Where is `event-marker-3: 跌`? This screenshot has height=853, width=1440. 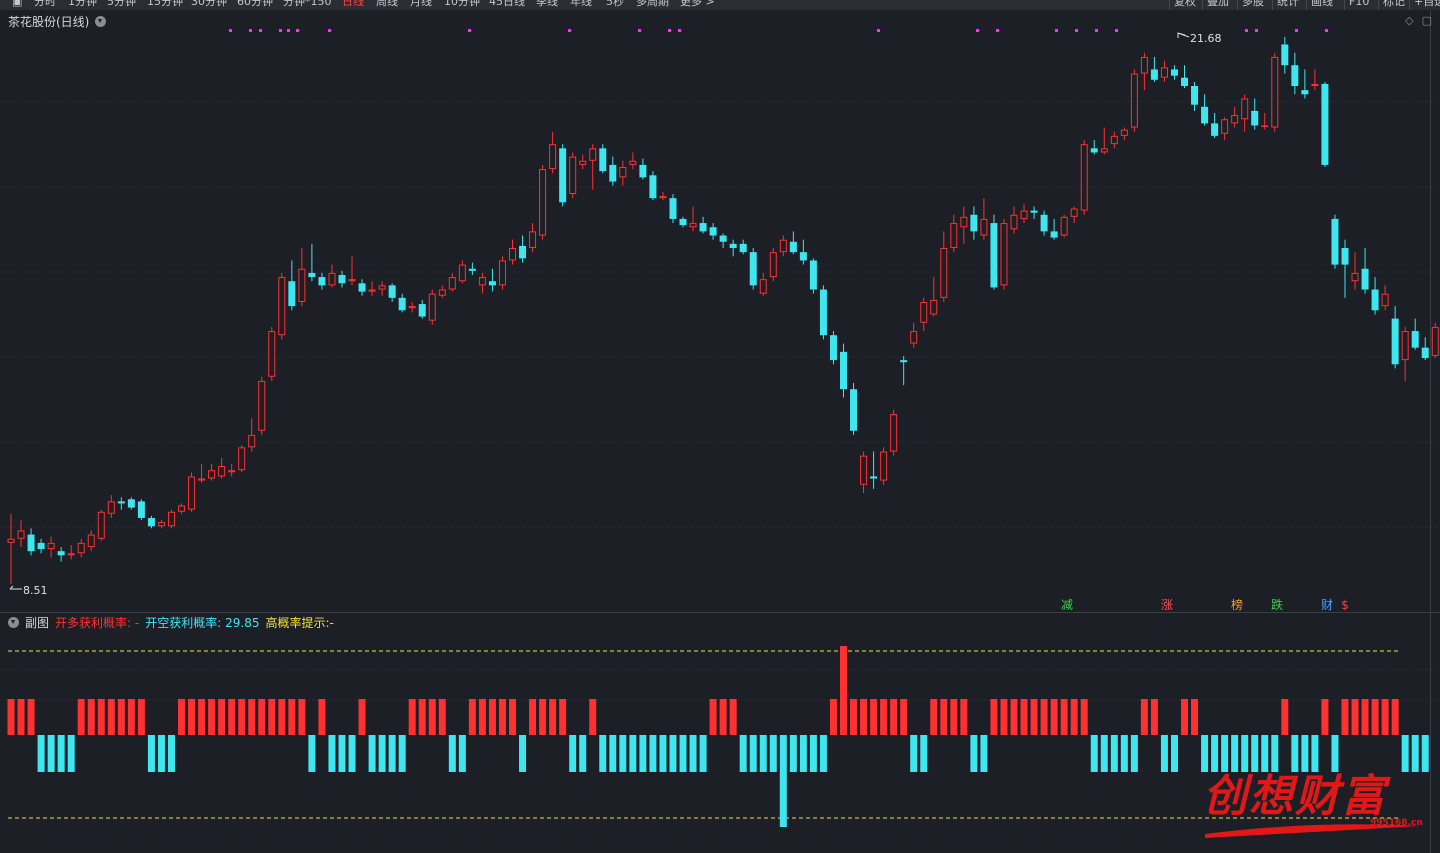
event-marker-3: 跌 is located at coordinates (1277, 604).